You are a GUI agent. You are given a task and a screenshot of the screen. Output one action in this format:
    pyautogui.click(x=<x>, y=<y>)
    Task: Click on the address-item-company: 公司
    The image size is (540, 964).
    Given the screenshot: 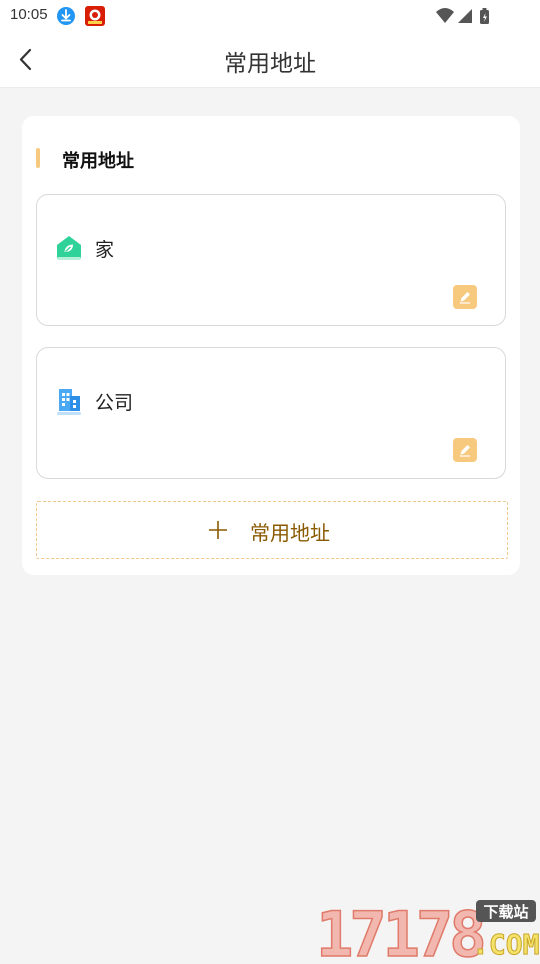 What is the action you would take?
    pyautogui.click(x=271, y=413)
    